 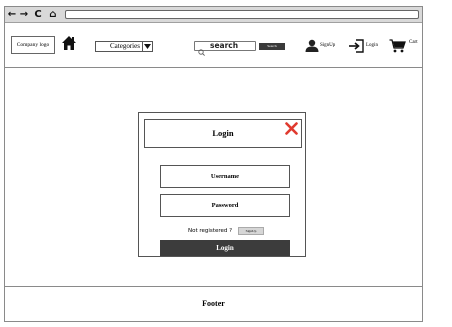 What do you see at coordinates (312, 45) in the screenshot?
I see `user-icon` at bounding box center [312, 45].